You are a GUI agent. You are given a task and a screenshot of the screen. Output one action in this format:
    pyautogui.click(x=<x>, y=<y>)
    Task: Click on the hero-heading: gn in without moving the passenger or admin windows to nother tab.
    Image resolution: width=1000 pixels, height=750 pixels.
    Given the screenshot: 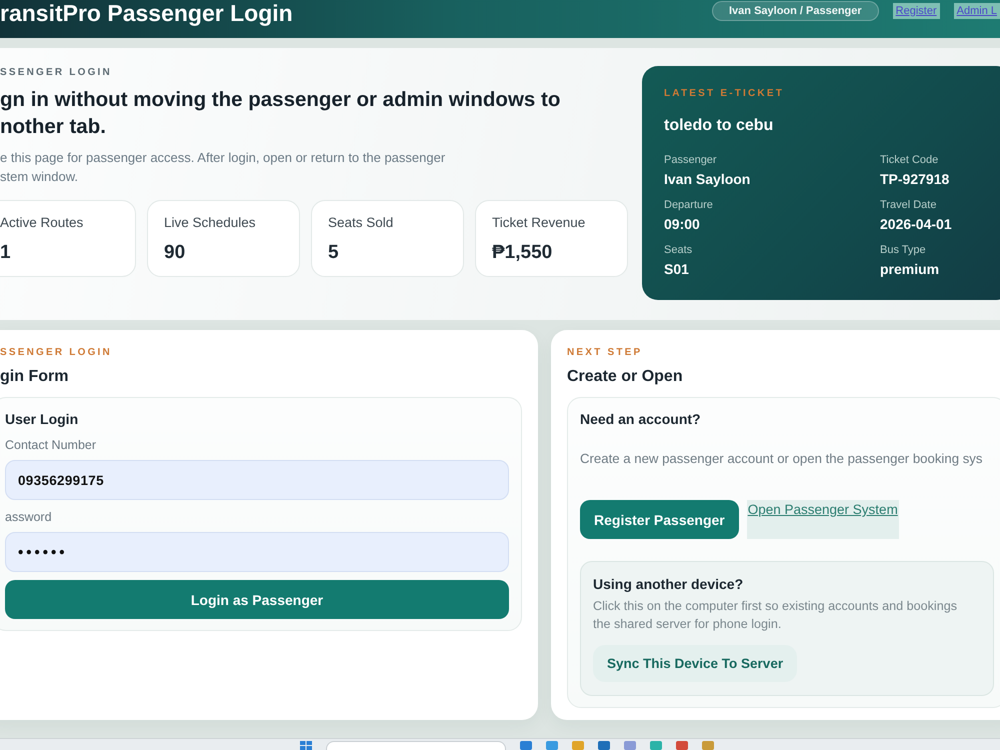 What is the action you would take?
    pyautogui.click(x=281, y=113)
    